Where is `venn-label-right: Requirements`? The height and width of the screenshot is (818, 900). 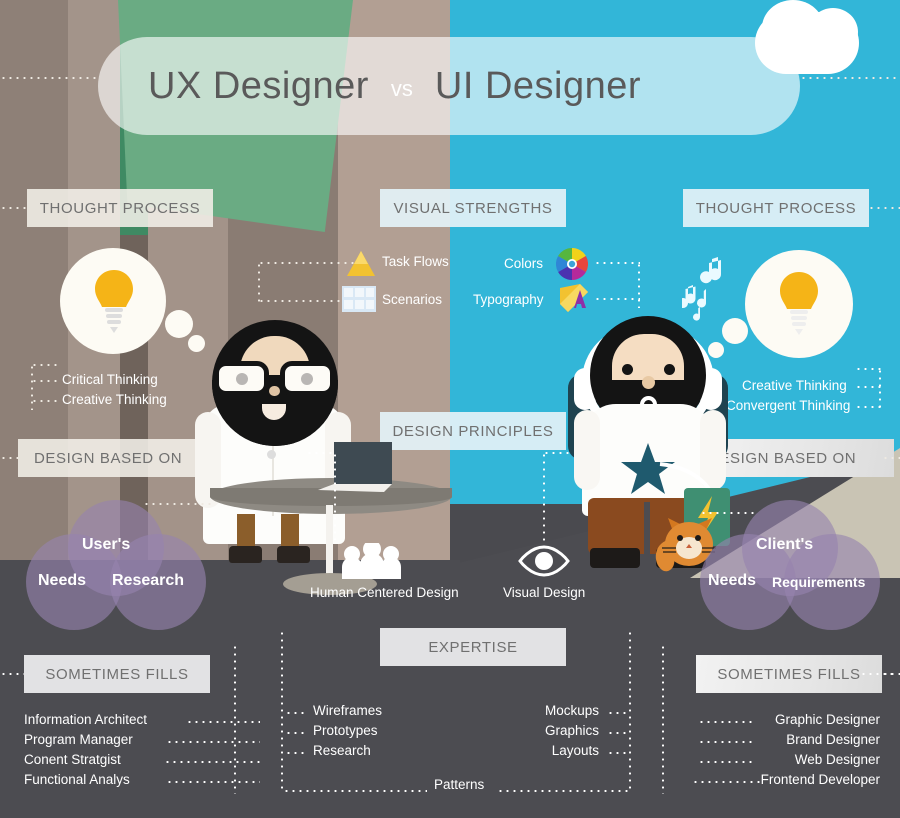
venn-label-right: Requirements is located at coordinates (819, 582).